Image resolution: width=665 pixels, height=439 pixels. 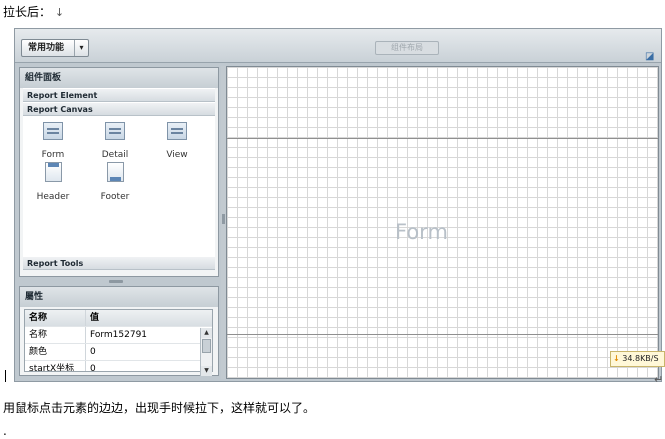 I want to click on form-icon, so click(x=53, y=131).